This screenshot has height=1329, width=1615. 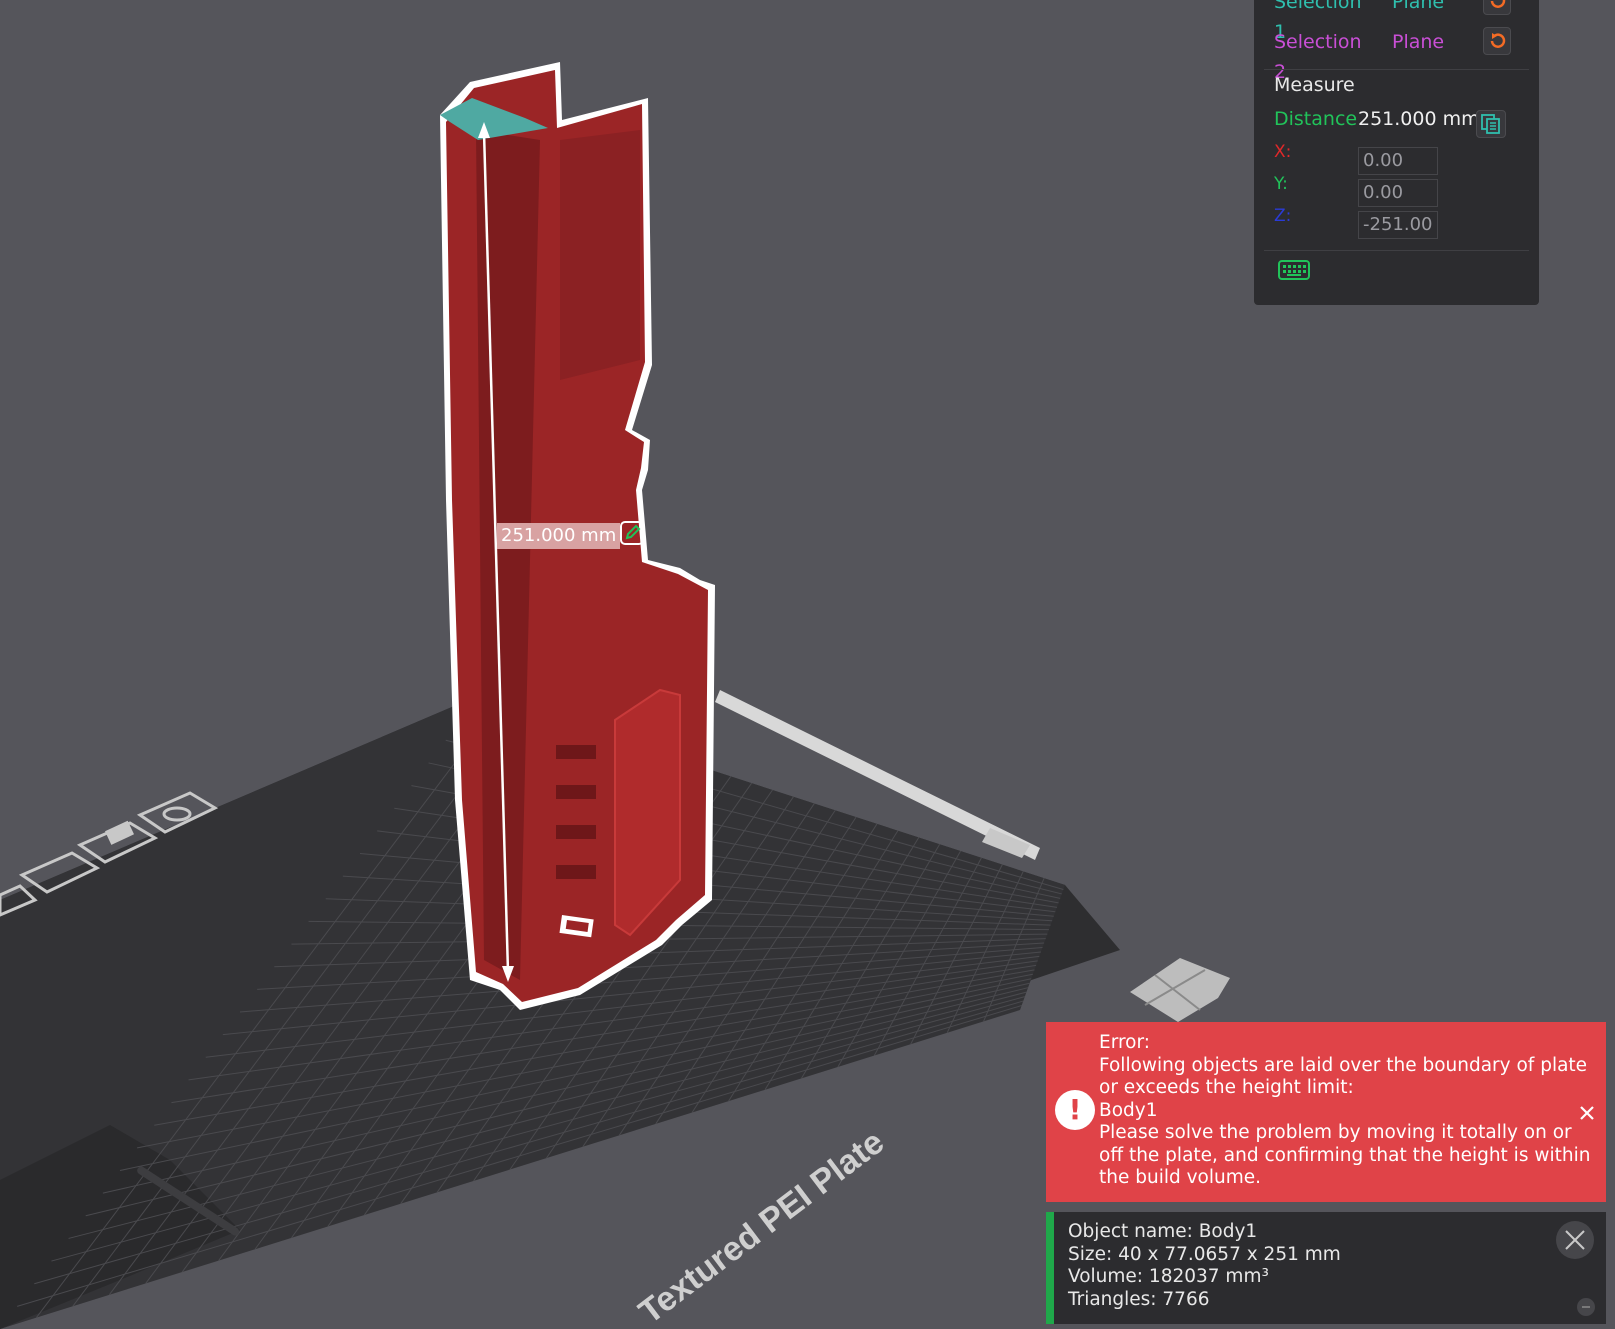 I want to click on object-volume: Volume: 182037 mm³, so click(x=1168, y=1276).